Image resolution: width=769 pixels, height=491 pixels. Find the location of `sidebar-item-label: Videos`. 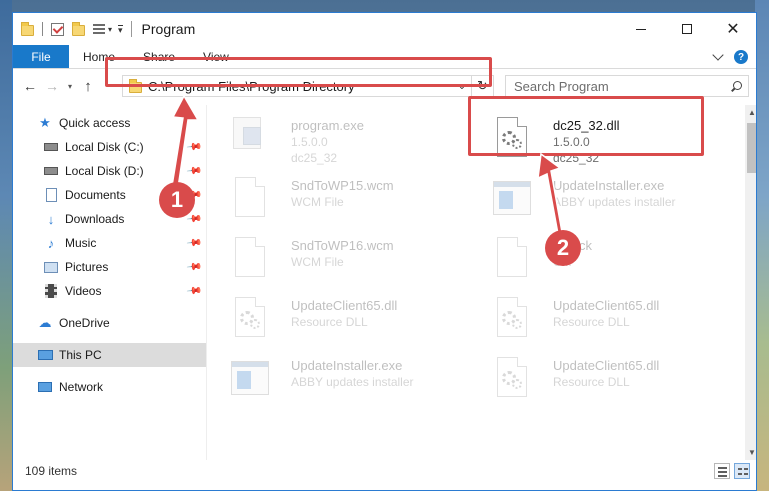

sidebar-item-label: Videos is located at coordinates (83, 291).